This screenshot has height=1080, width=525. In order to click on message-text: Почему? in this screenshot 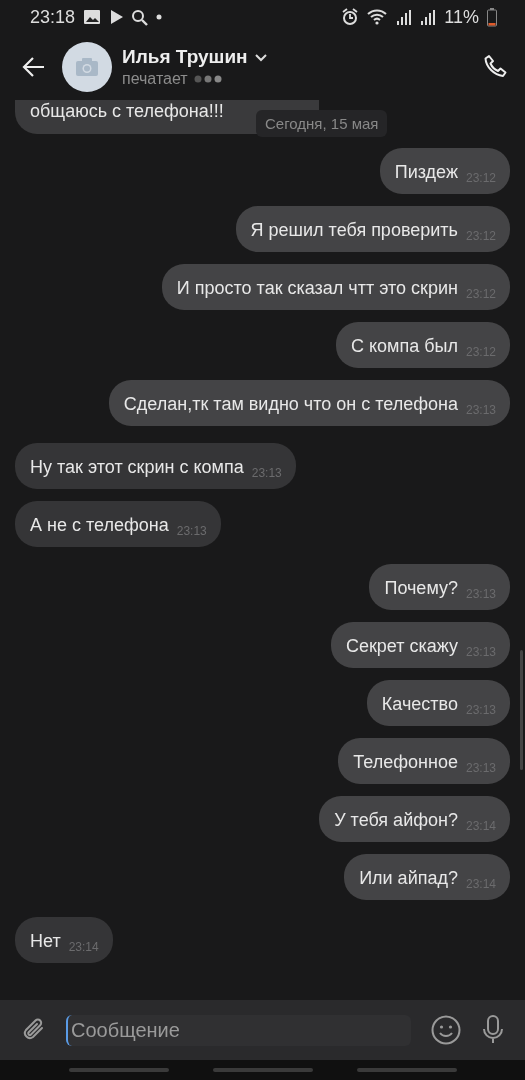, I will do `click(421, 588)`.